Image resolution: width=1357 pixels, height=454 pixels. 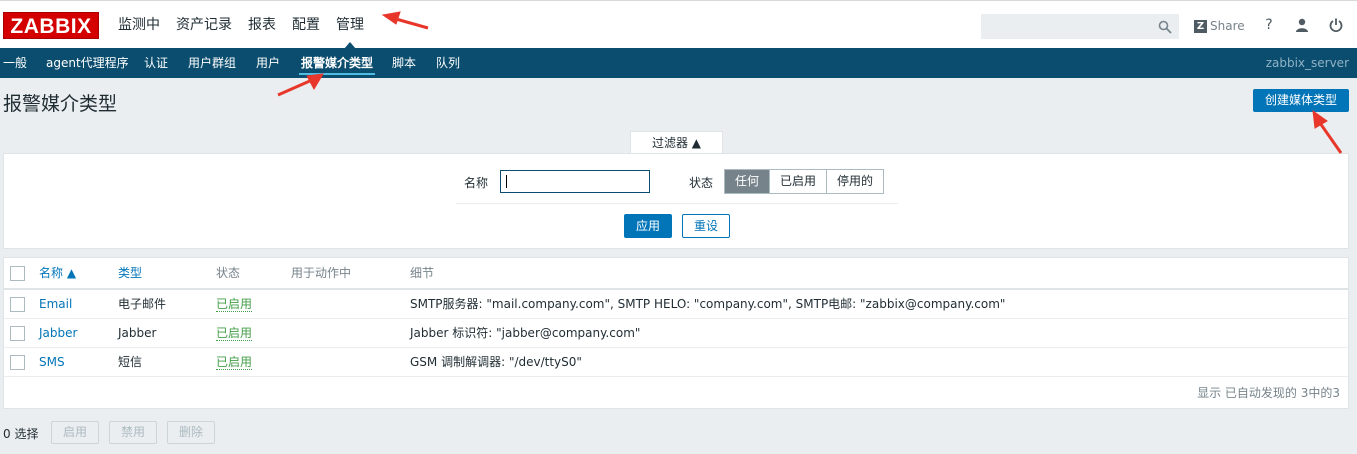 What do you see at coordinates (15, 63) in the screenshot?
I see `subnav-general: 一般` at bounding box center [15, 63].